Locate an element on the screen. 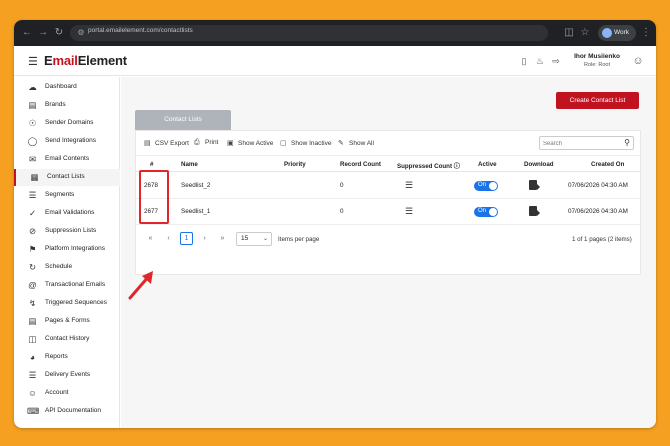 This screenshot has width=670, height=446. print-button: ⎙ Print is located at coordinates (206, 143).